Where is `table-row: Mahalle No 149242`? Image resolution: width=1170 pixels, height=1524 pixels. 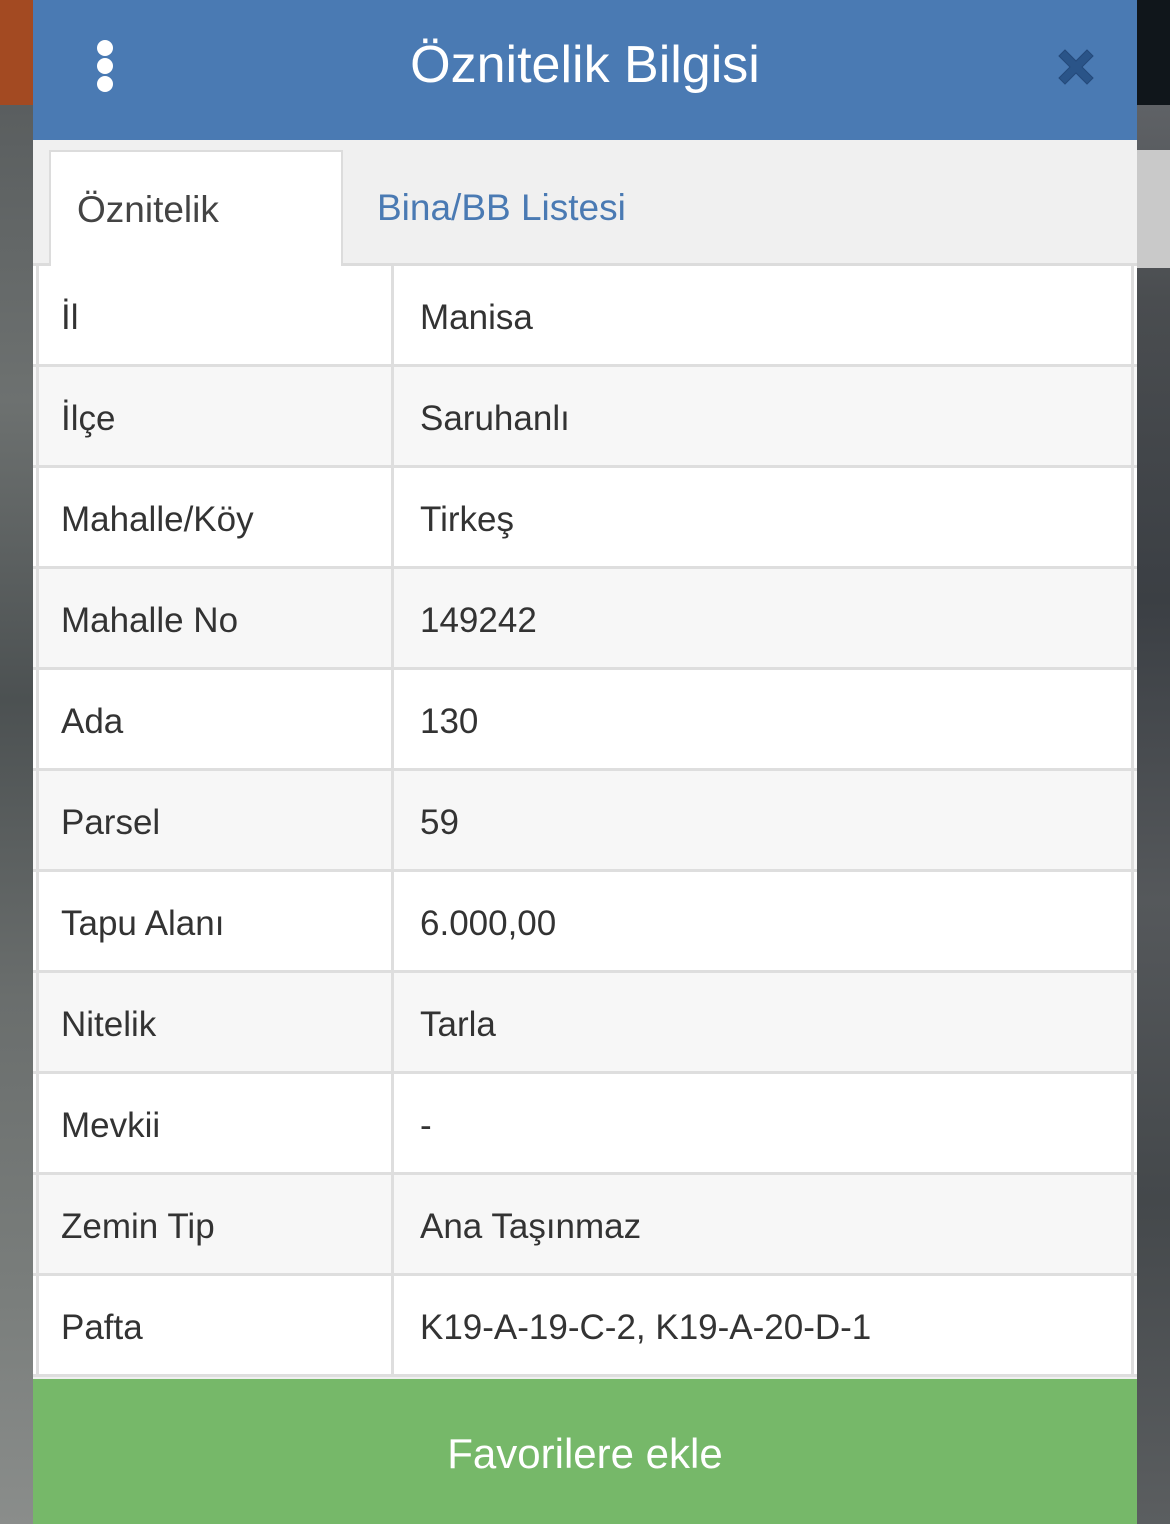 table-row: Mahalle No 149242 is located at coordinates (585, 619).